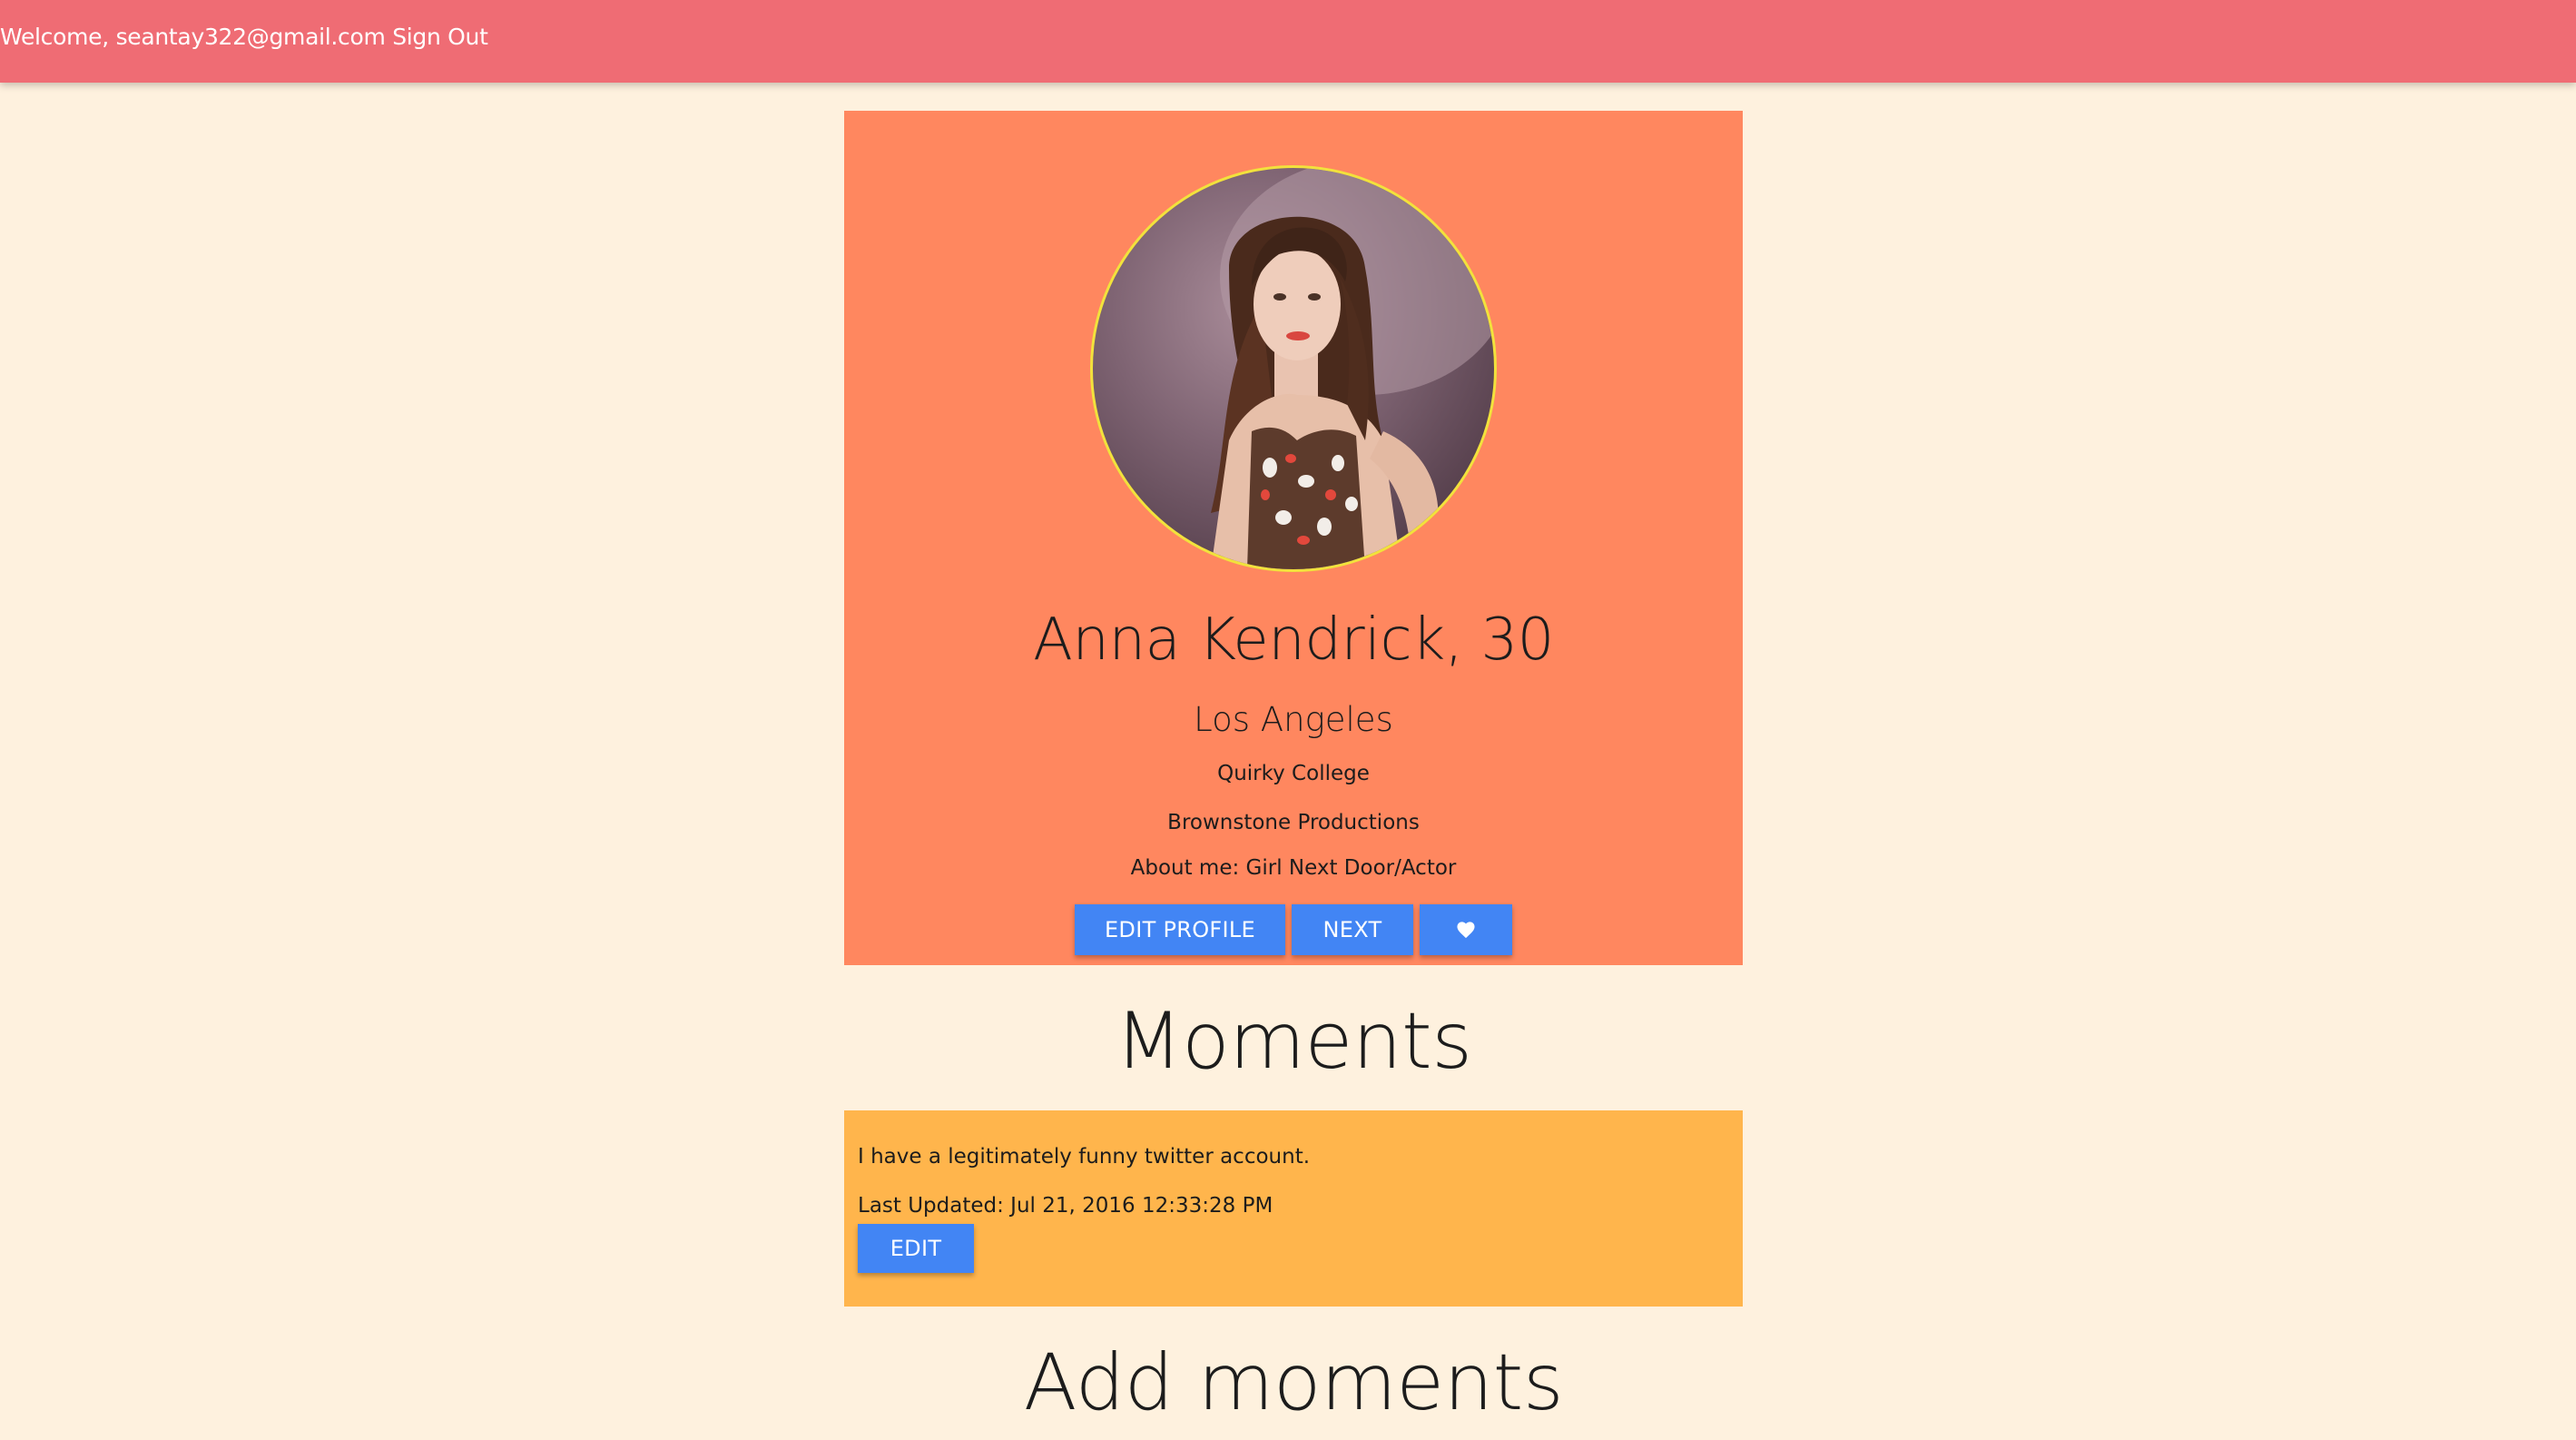 This screenshot has height=1440, width=2576. I want to click on user-email: seantay322@gmail.com, so click(250, 37).